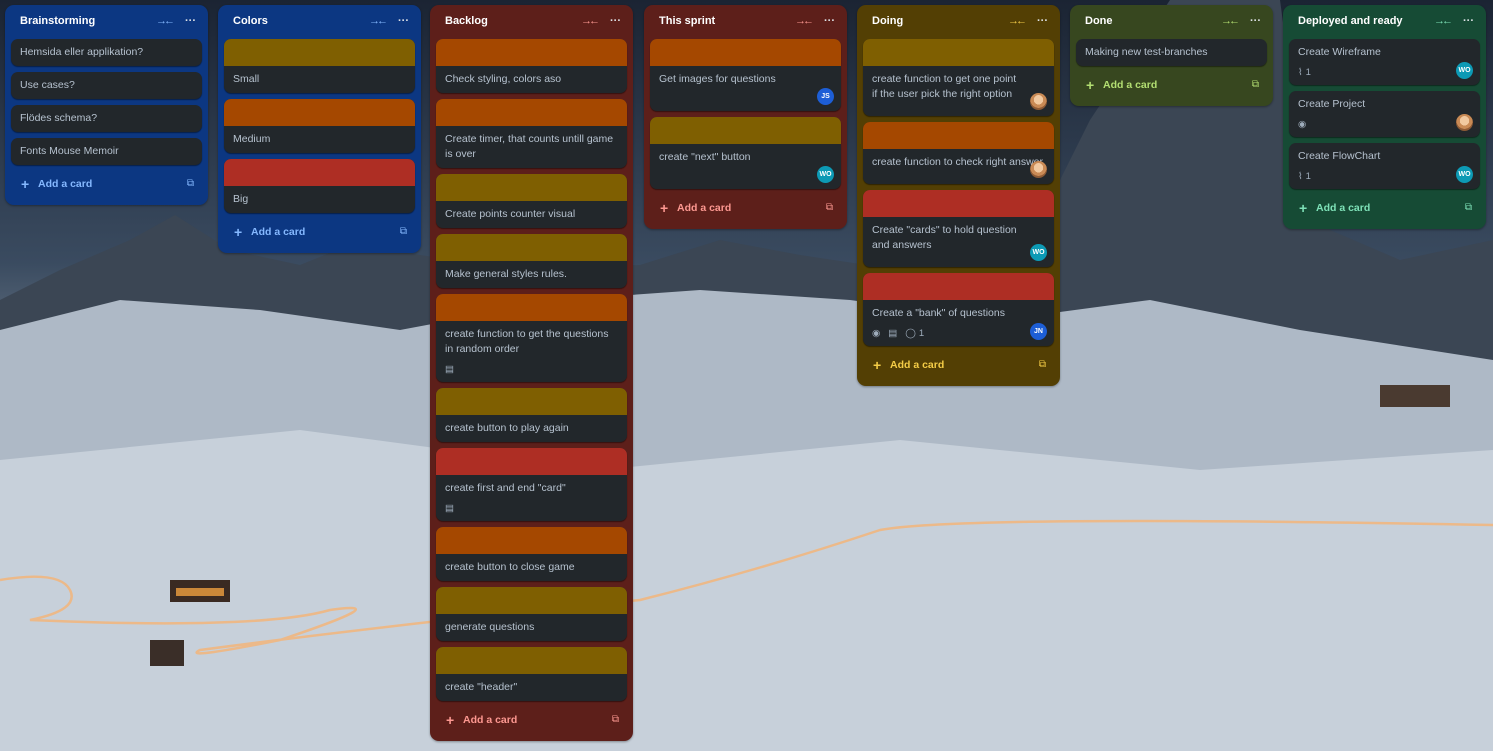 The height and width of the screenshot is (751, 1493). What do you see at coordinates (1171, 21) in the screenshot?
I see `list-header: Done →← ···` at bounding box center [1171, 21].